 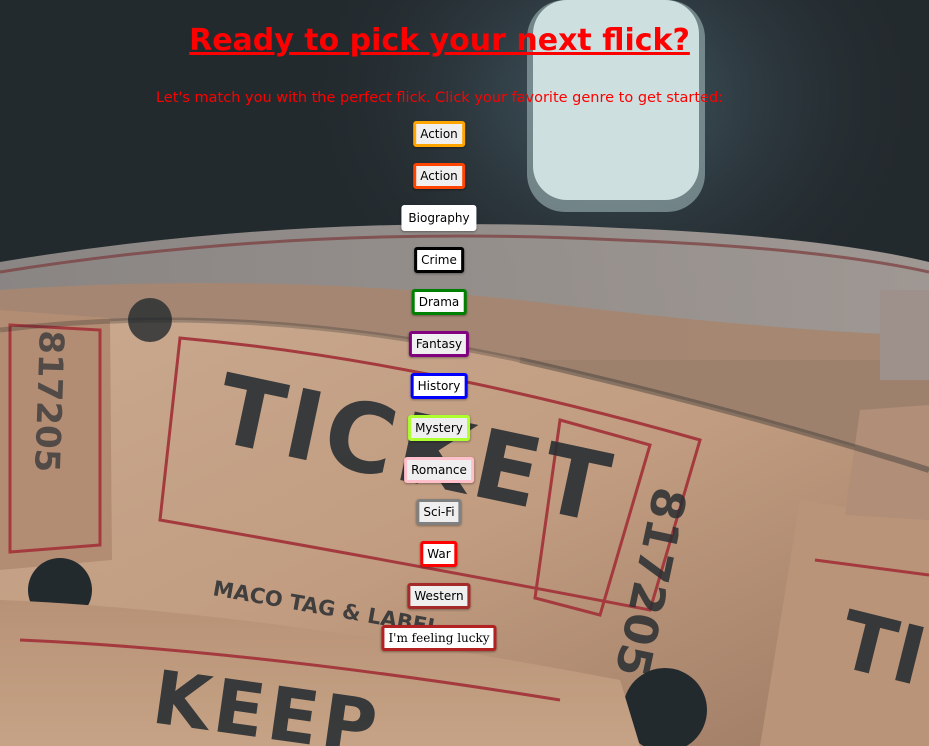 What do you see at coordinates (439, 512) in the screenshot?
I see `genre-button-sci-fi: Sci-Fi` at bounding box center [439, 512].